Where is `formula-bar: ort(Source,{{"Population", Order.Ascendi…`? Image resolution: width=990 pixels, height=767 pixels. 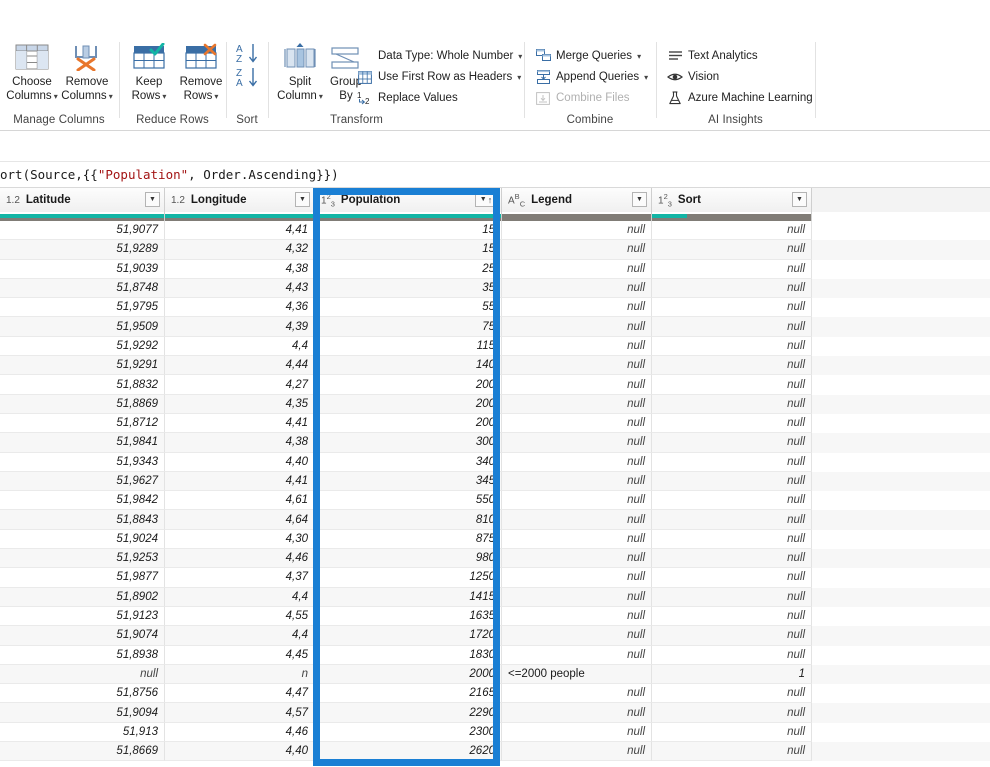
formula-bar: ort(Source,{{"Population", Order.Ascendi… is located at coordinates (495, 175).